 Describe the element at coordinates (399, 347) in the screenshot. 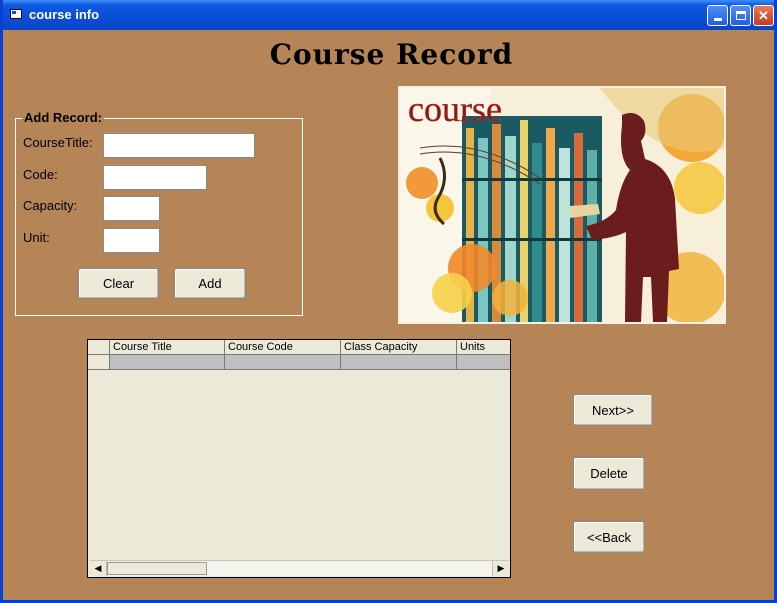

I see `column-header-class-capacity: Class Capacity` at that location.